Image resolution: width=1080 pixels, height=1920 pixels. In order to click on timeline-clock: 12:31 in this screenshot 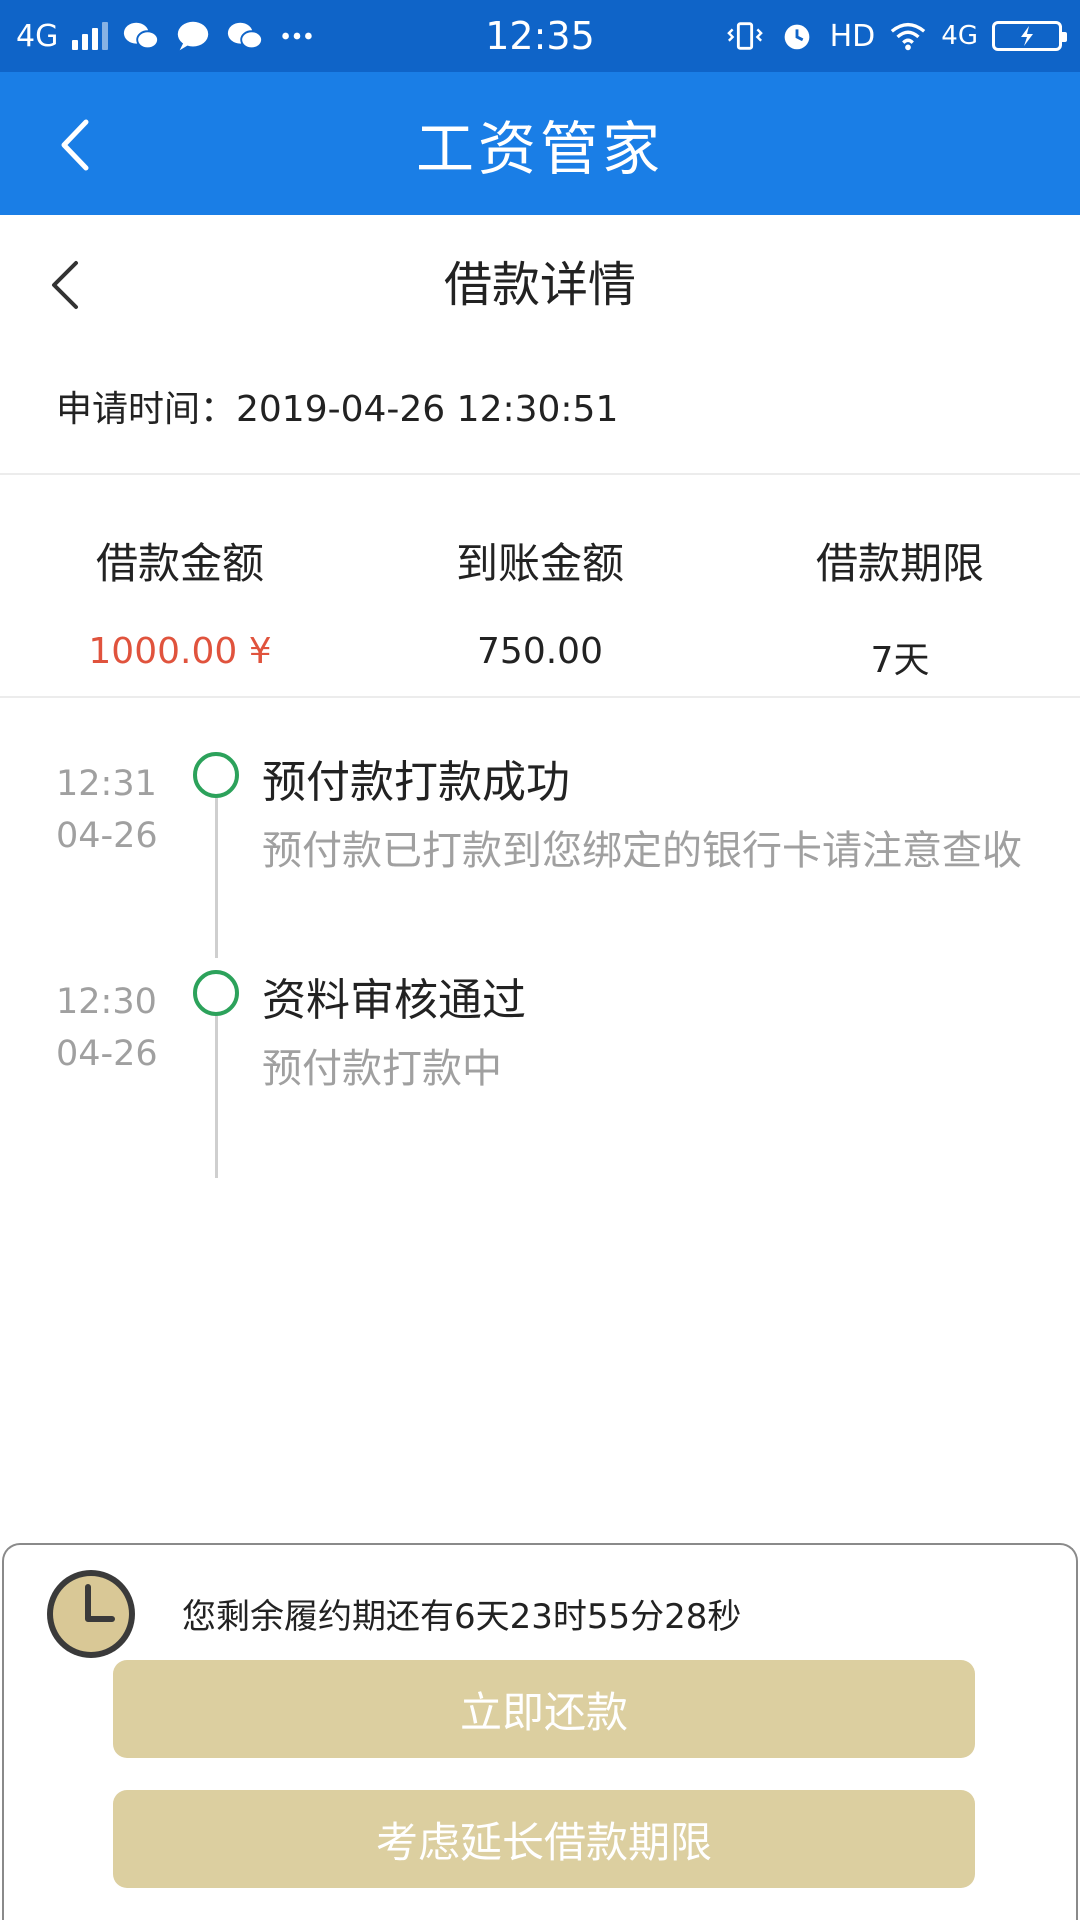, I will do `click(106, 784)`.